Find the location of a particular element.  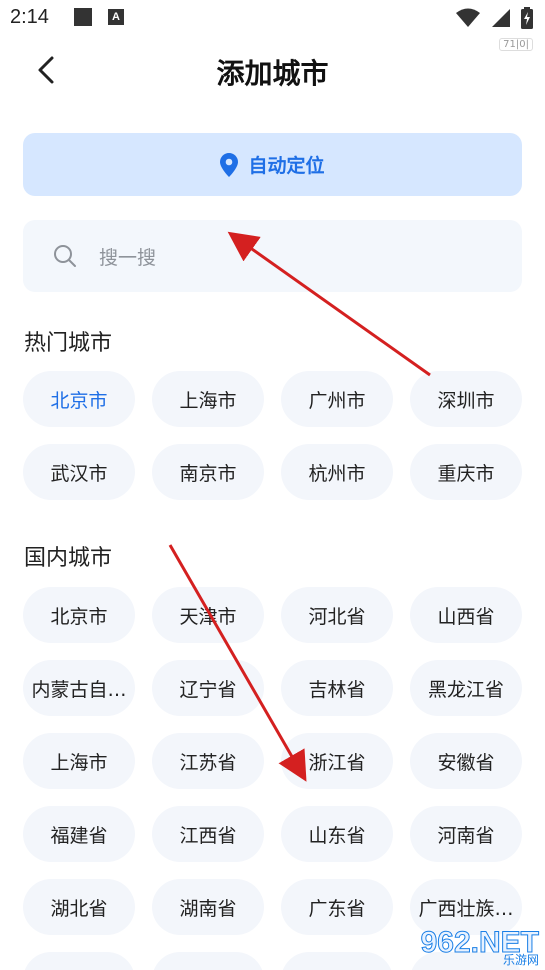

hot-cities-grid: 北京市 上海市 广州市 深圳市 武汉市 南京市 杭州市 重庆市 is located at coordinates (272, 435).